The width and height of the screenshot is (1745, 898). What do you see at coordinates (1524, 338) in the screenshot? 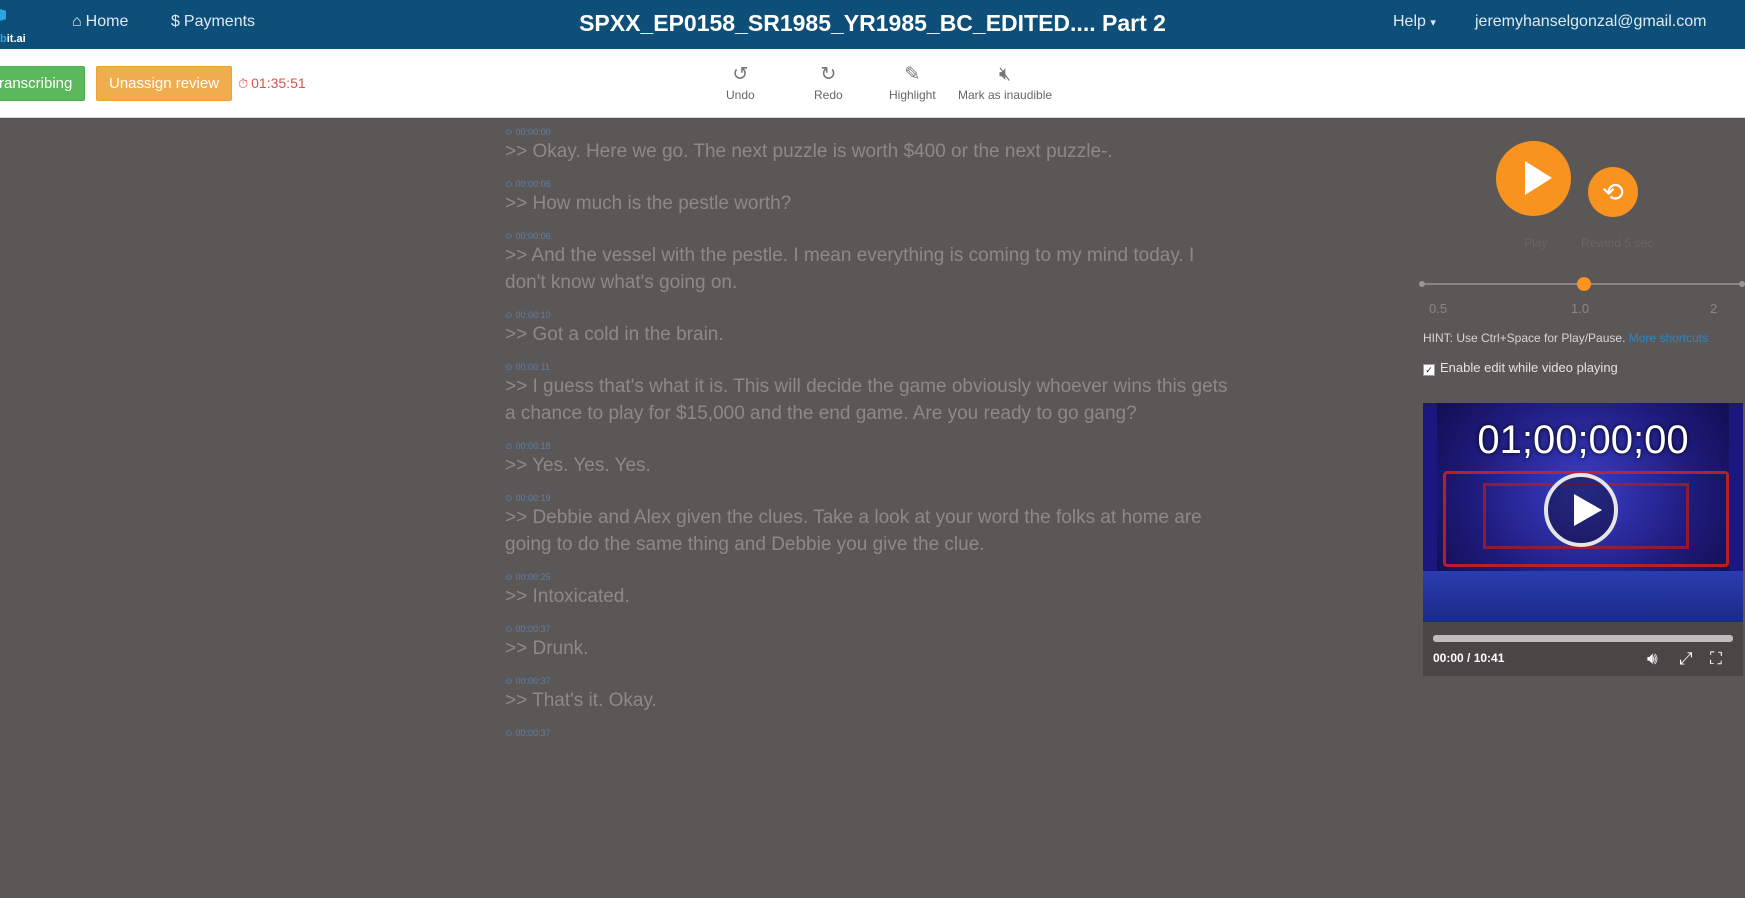
I see `hint-text: HINT: Use Ctrl+Space for Play/Pause.` at bounding box center [1524, 338].